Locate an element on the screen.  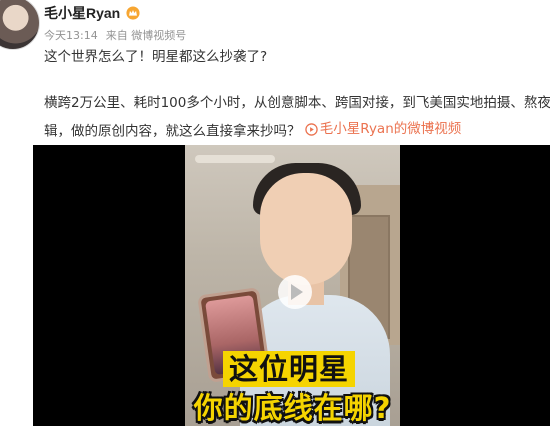
ceiling-light is located at coordinates (235, 159).